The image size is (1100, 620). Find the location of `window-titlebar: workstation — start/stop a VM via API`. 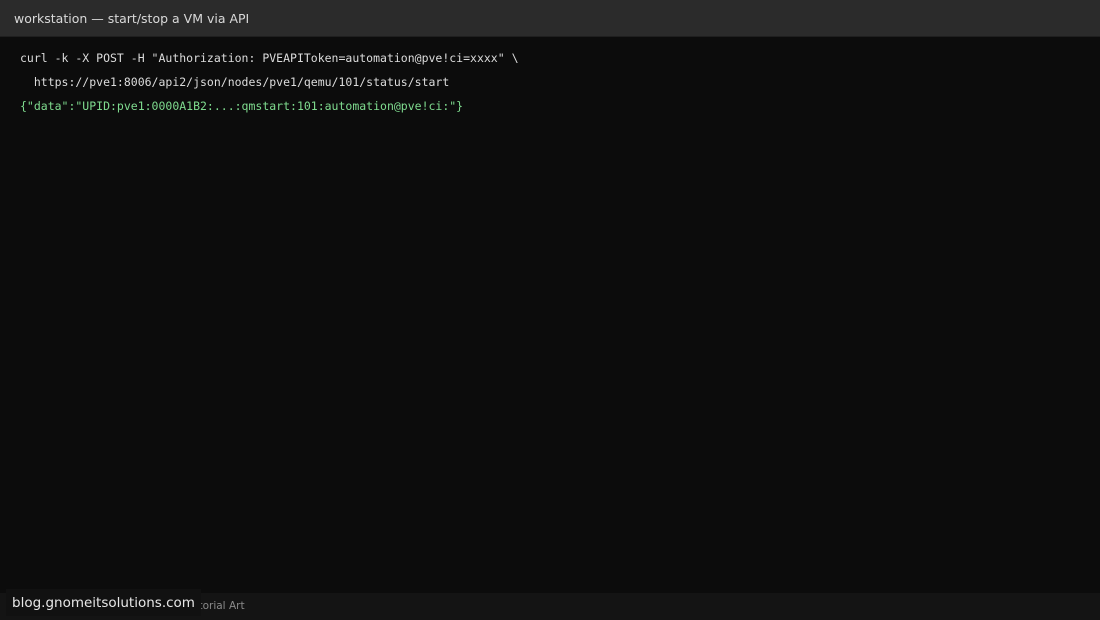

window-titlebar: workstation — start/stop a VM via API is located at coordinates (550, 18).